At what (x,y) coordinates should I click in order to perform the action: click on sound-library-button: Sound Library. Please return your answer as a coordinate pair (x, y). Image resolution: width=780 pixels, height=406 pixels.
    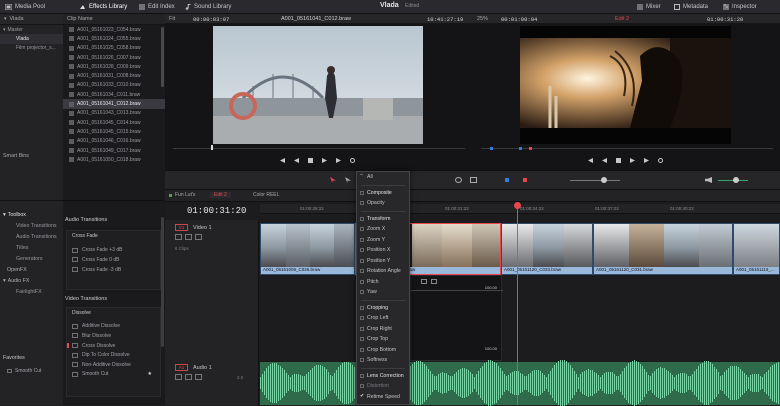
    Looking at the image, I should click on (208, 7).